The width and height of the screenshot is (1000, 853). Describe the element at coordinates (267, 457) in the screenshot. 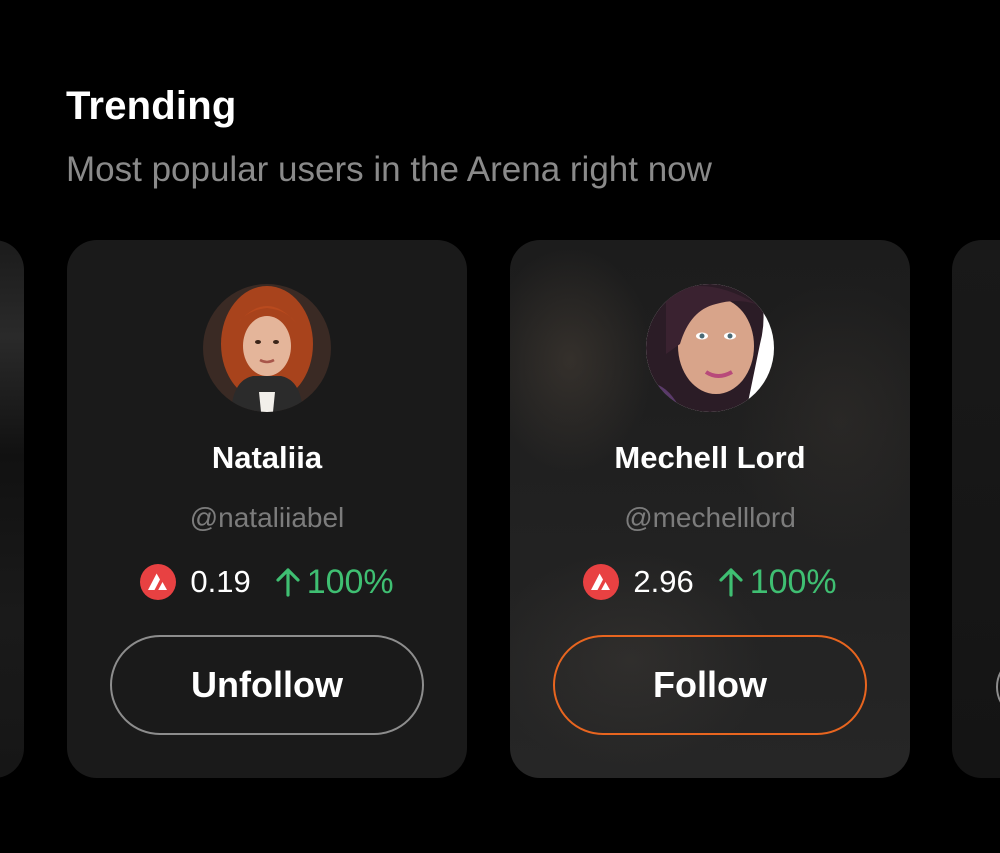

I see `user-name: Nataliia` at that location.